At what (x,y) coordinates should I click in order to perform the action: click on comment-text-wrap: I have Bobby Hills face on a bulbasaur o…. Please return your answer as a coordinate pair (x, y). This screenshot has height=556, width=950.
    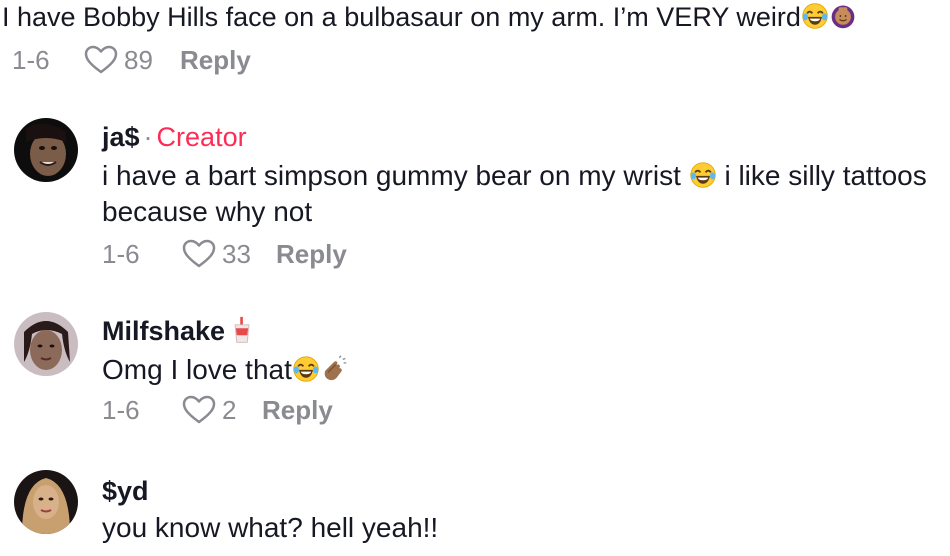
    Looking at the image, I should click on (466, 17).